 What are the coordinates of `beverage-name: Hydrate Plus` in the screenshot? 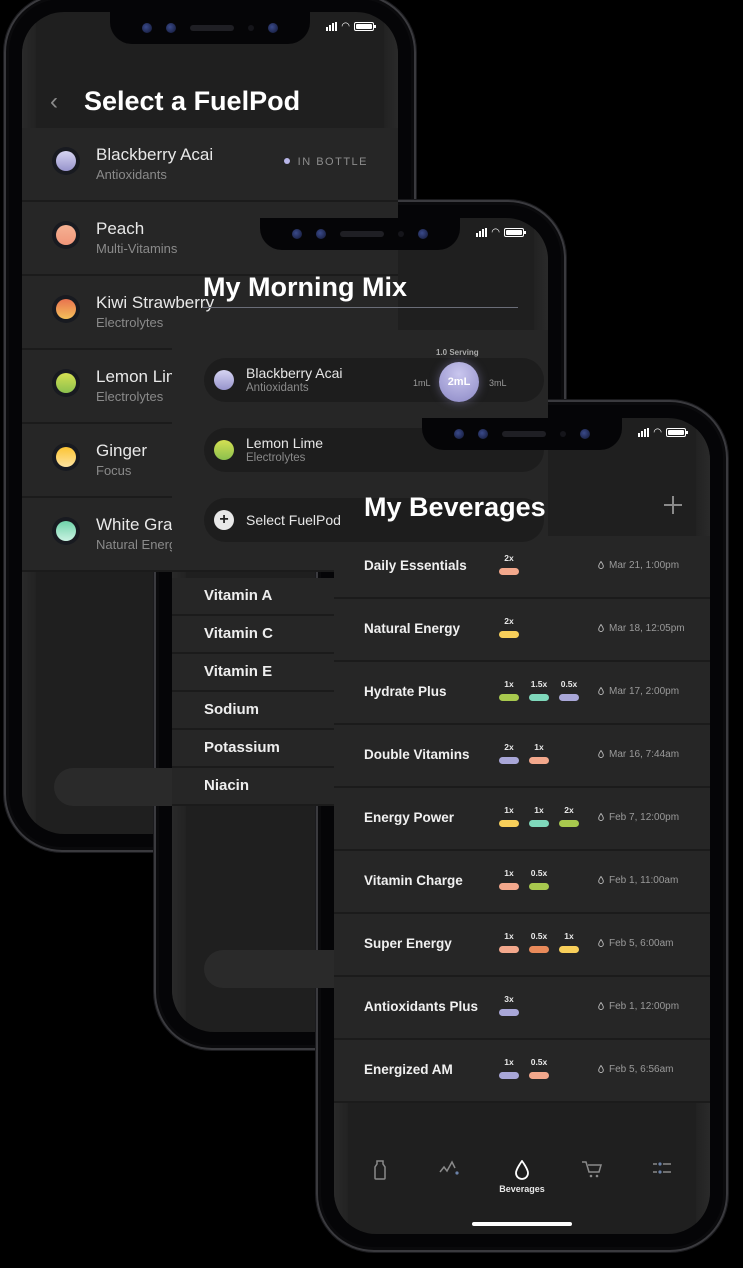 It's located at (405, 691).